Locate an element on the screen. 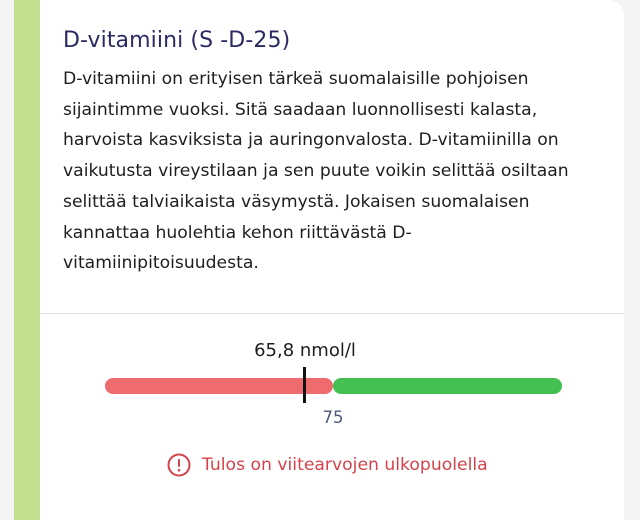  card-left-margin is located at coordinates (7, 260).